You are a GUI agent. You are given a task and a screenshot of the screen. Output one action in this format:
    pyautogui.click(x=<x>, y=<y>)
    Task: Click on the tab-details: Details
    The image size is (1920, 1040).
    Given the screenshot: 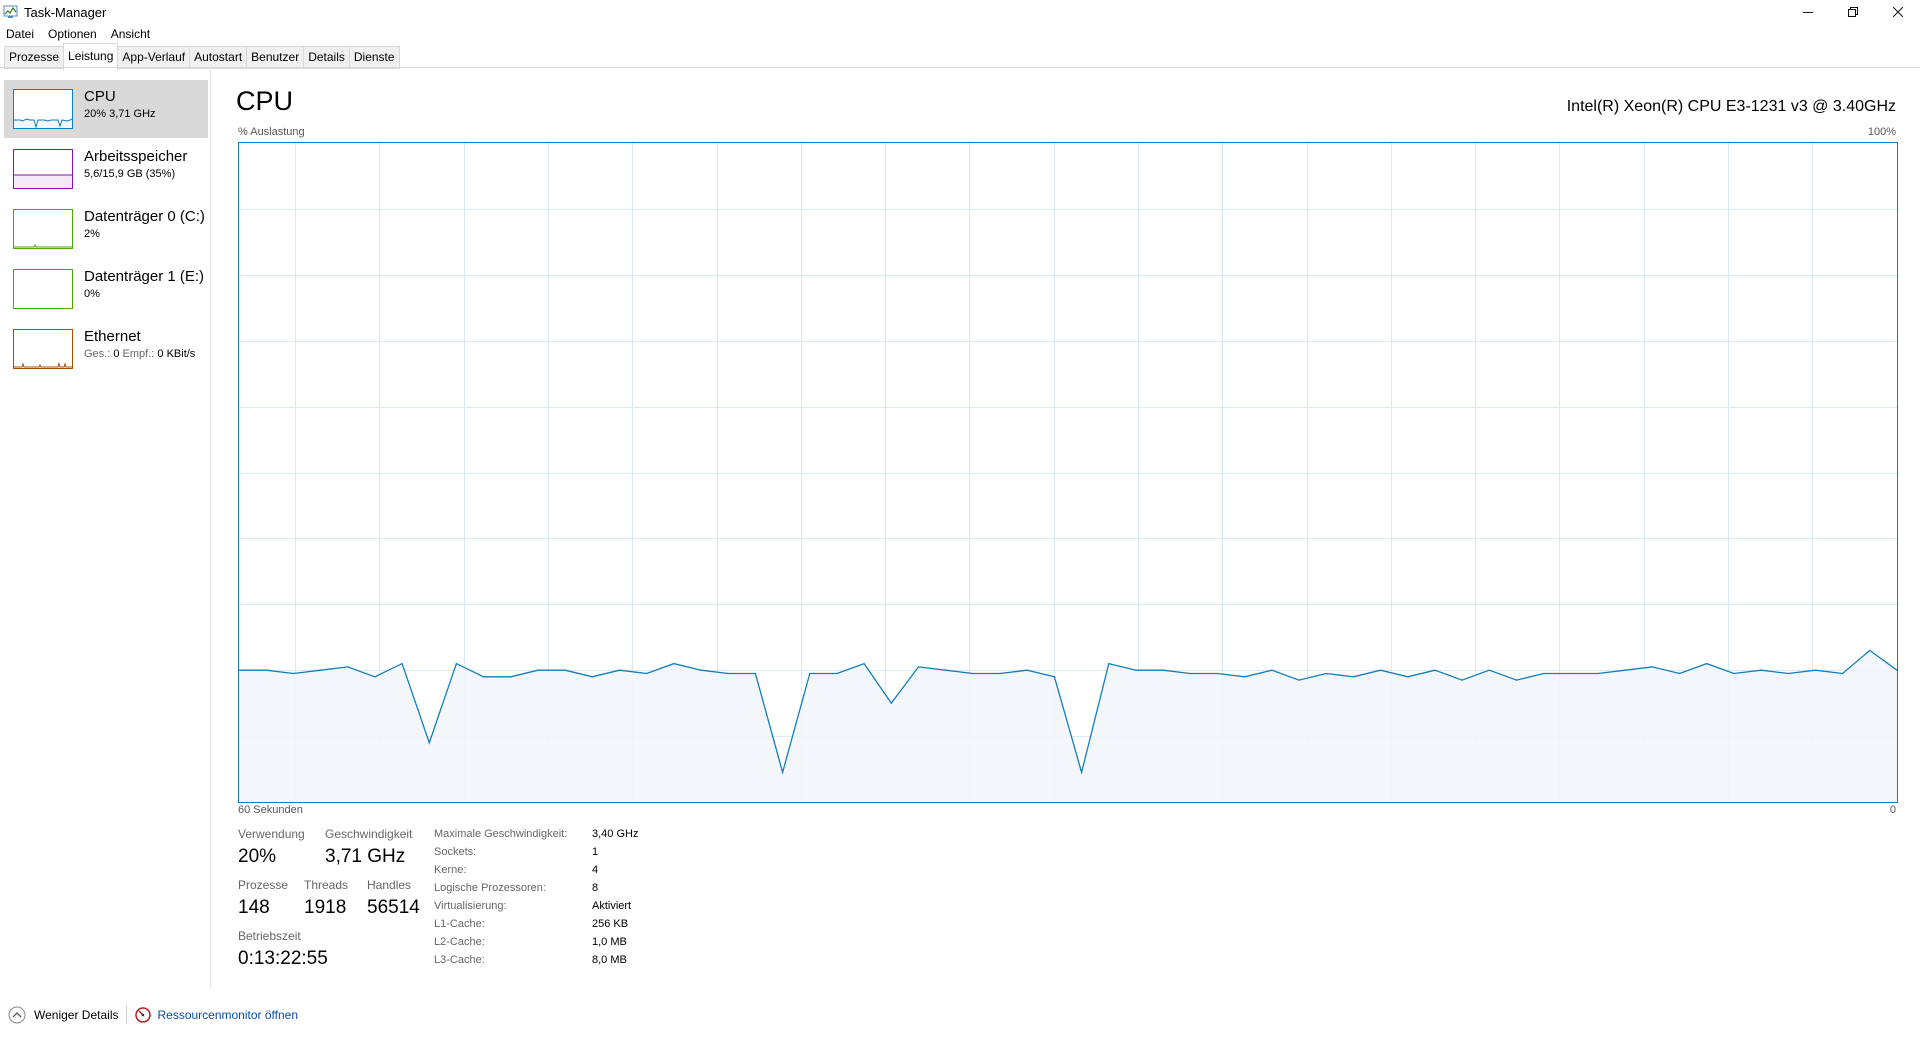 What is the action you would take?
    pyautogui.click(x=326, y=57)
    